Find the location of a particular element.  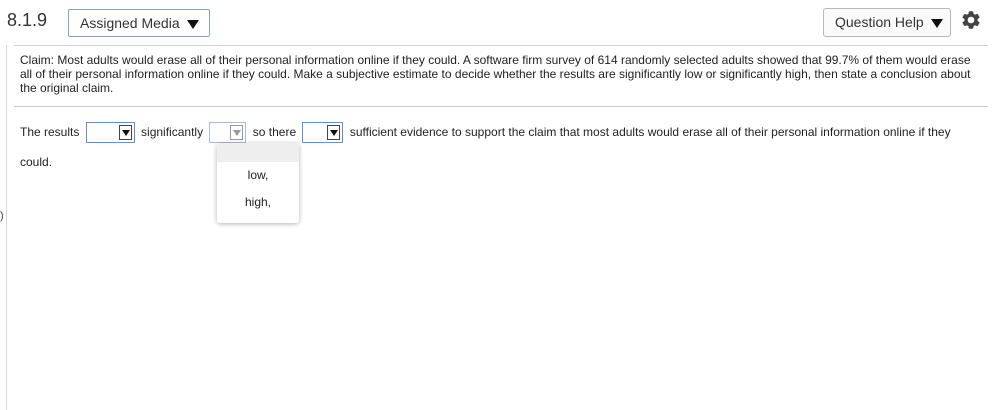

answer-part-1: The results is located at coordinates (50, 132).